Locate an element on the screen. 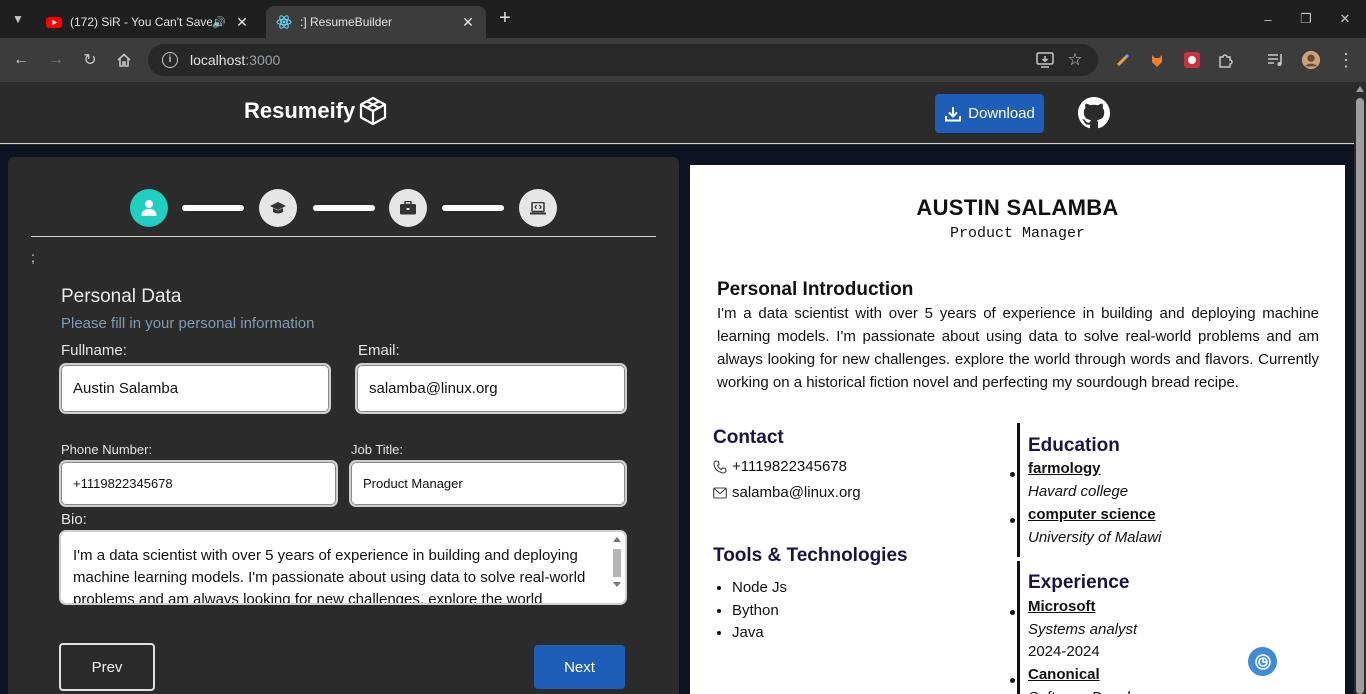  page-scroll-thumb is located at coordinates (1360, 396).